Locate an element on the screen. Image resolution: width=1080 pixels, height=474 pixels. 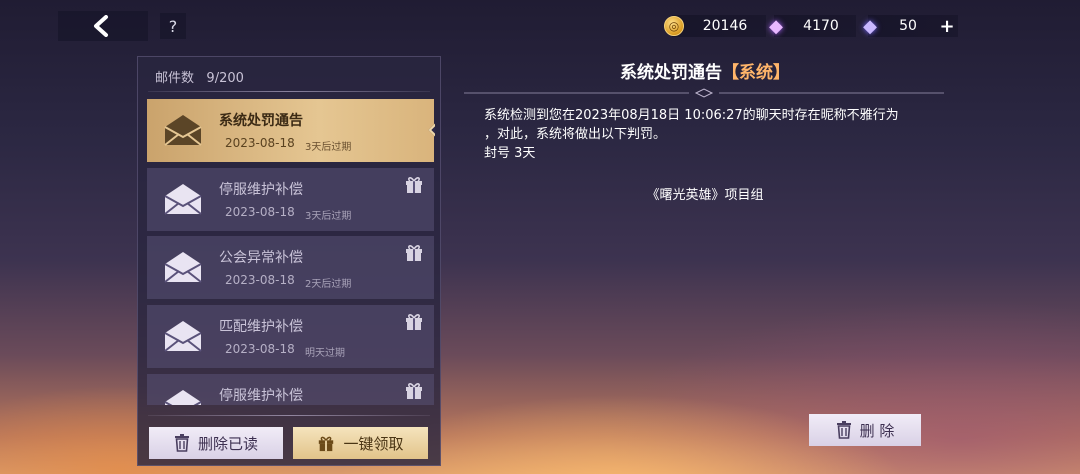
chevron-left-icon is located at coordinates (101, 26).